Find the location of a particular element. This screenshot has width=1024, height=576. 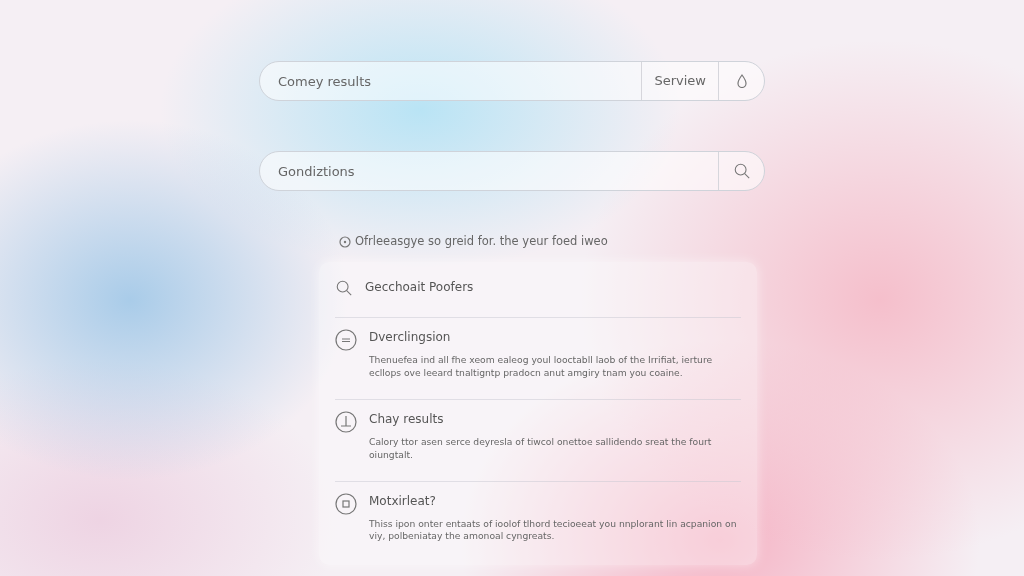

lines-icon is located at coordinates (346, 340).